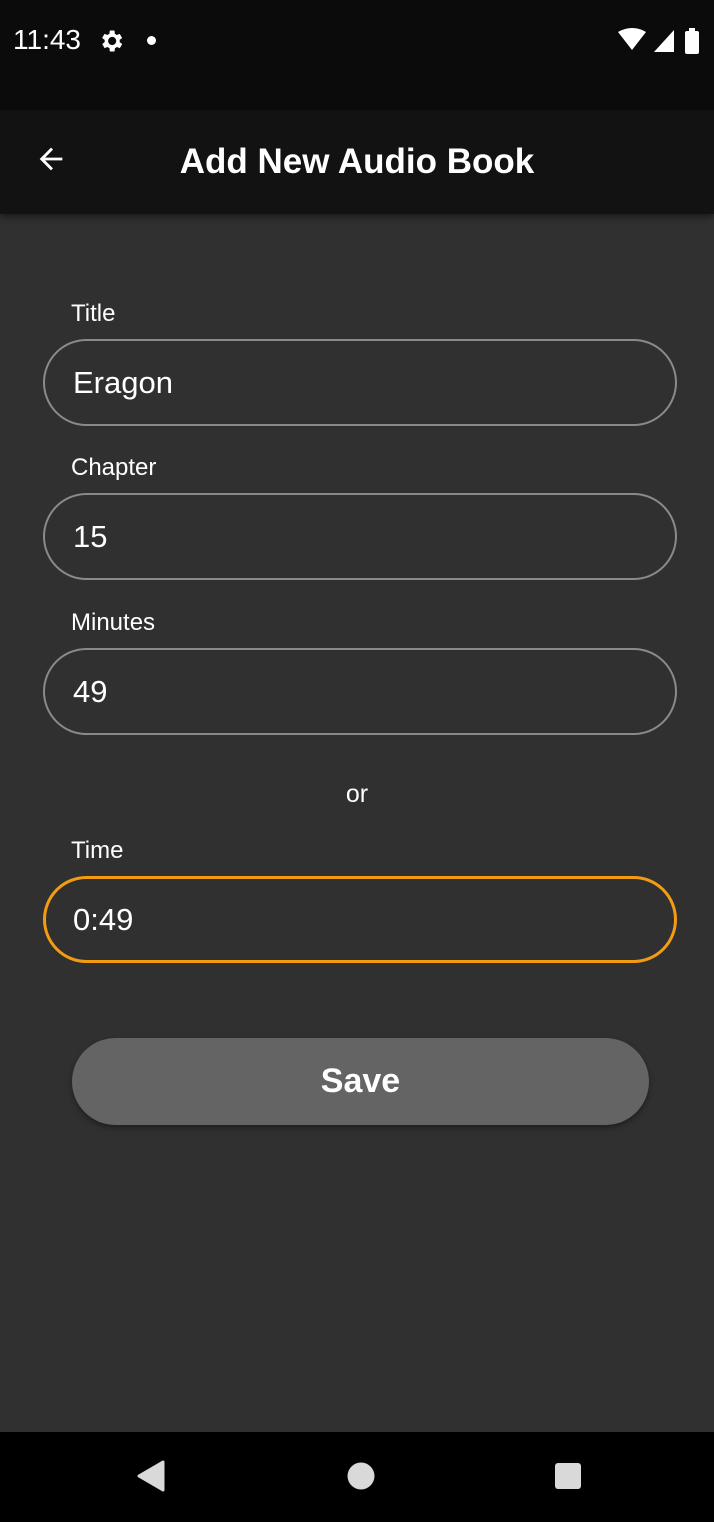 The image size is (714, 1522). I want to click on notification-dot-icon, so click(151, 40).